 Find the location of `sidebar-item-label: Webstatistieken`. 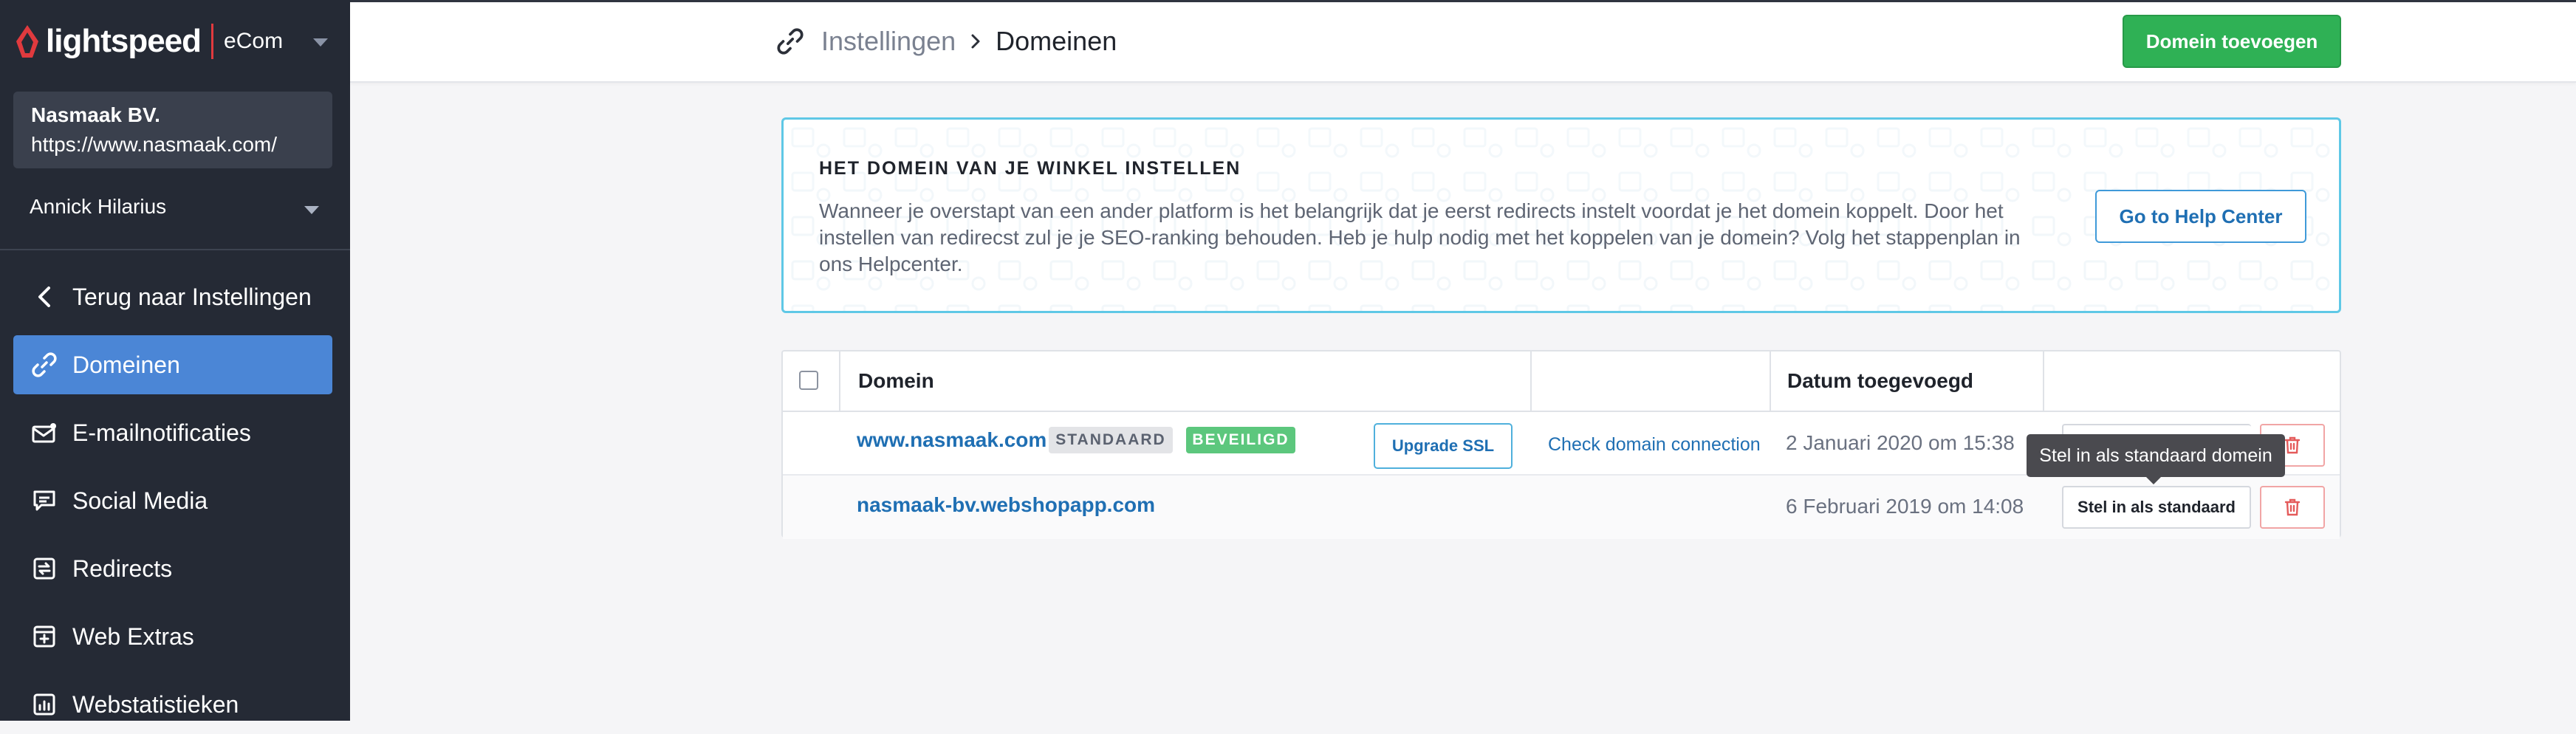

sidebar-item-label: Webstatistieken is located at coordinates (155, 704).